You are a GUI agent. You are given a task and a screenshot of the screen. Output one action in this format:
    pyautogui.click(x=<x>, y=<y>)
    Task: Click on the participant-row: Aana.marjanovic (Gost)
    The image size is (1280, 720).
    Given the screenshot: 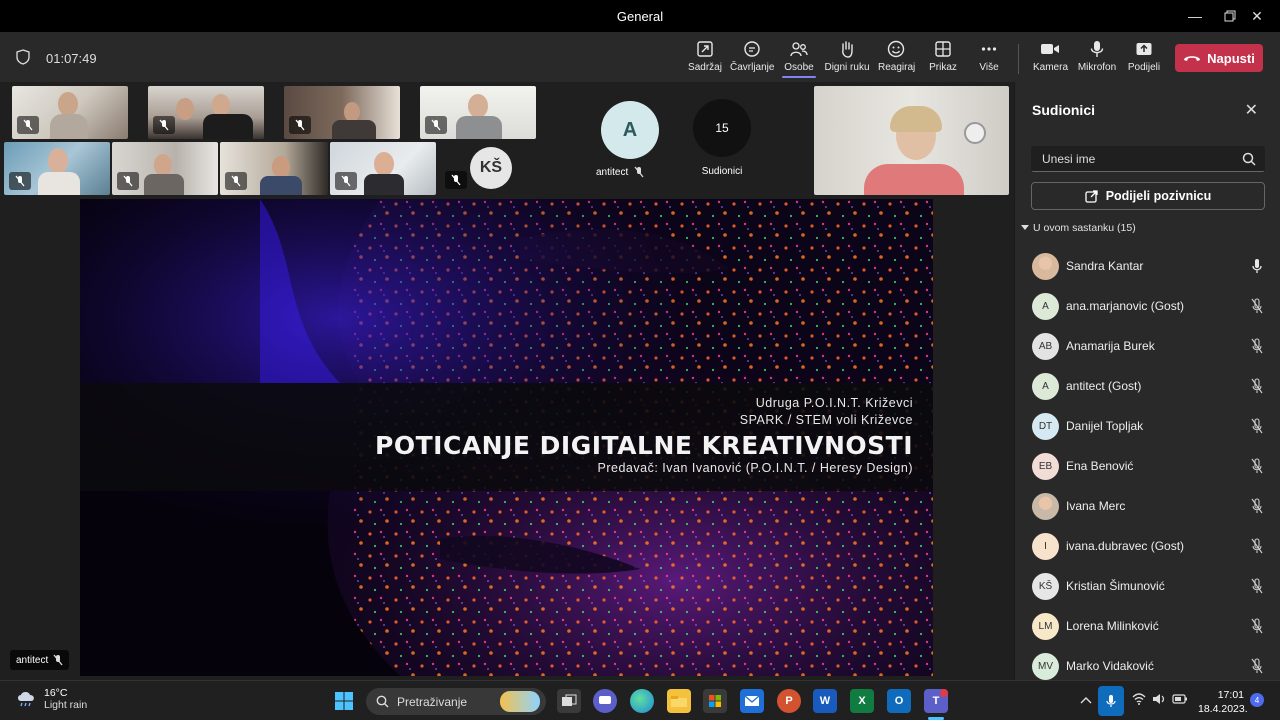 What is the action you would take?
    pyautogui.click(x=1147, y=306)
    